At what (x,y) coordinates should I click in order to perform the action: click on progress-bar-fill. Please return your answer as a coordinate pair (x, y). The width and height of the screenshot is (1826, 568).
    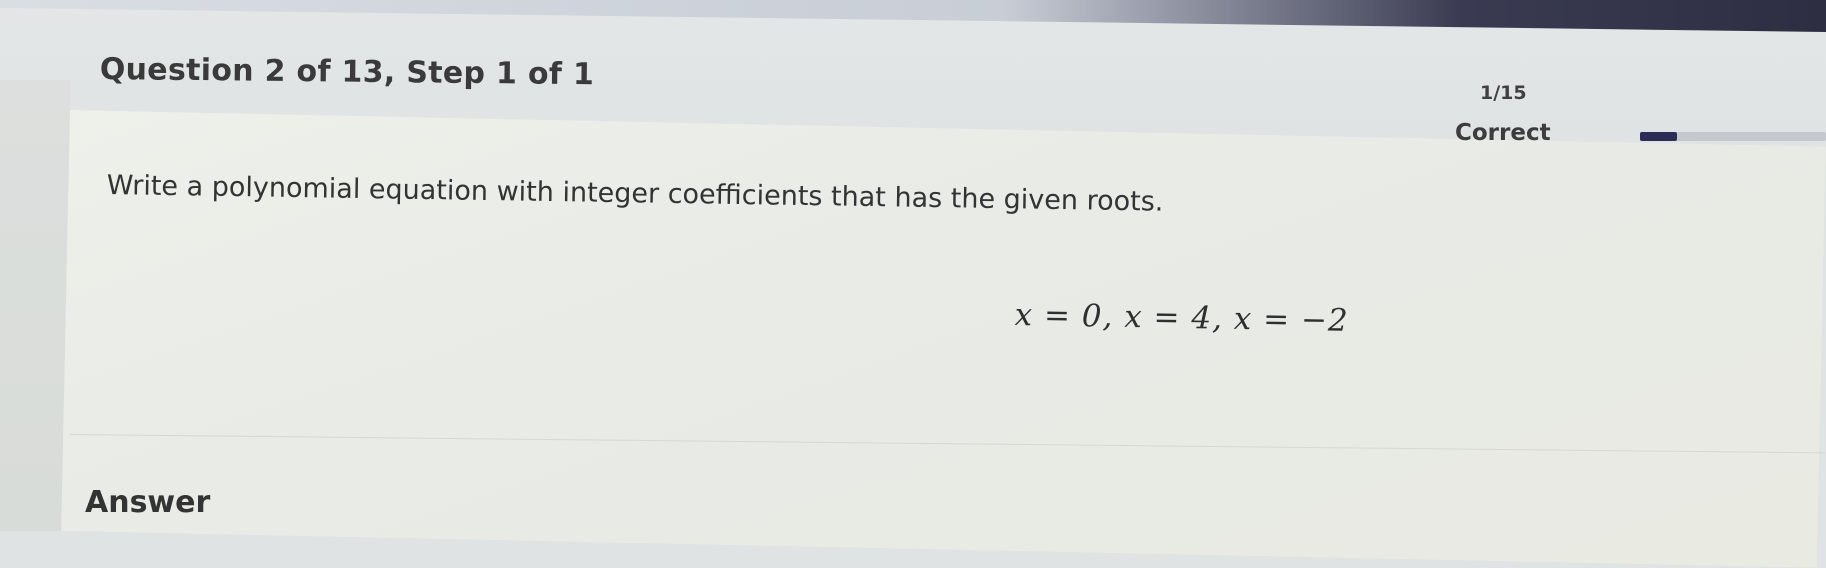
    Looking at the image, I should click on (1659, 136).